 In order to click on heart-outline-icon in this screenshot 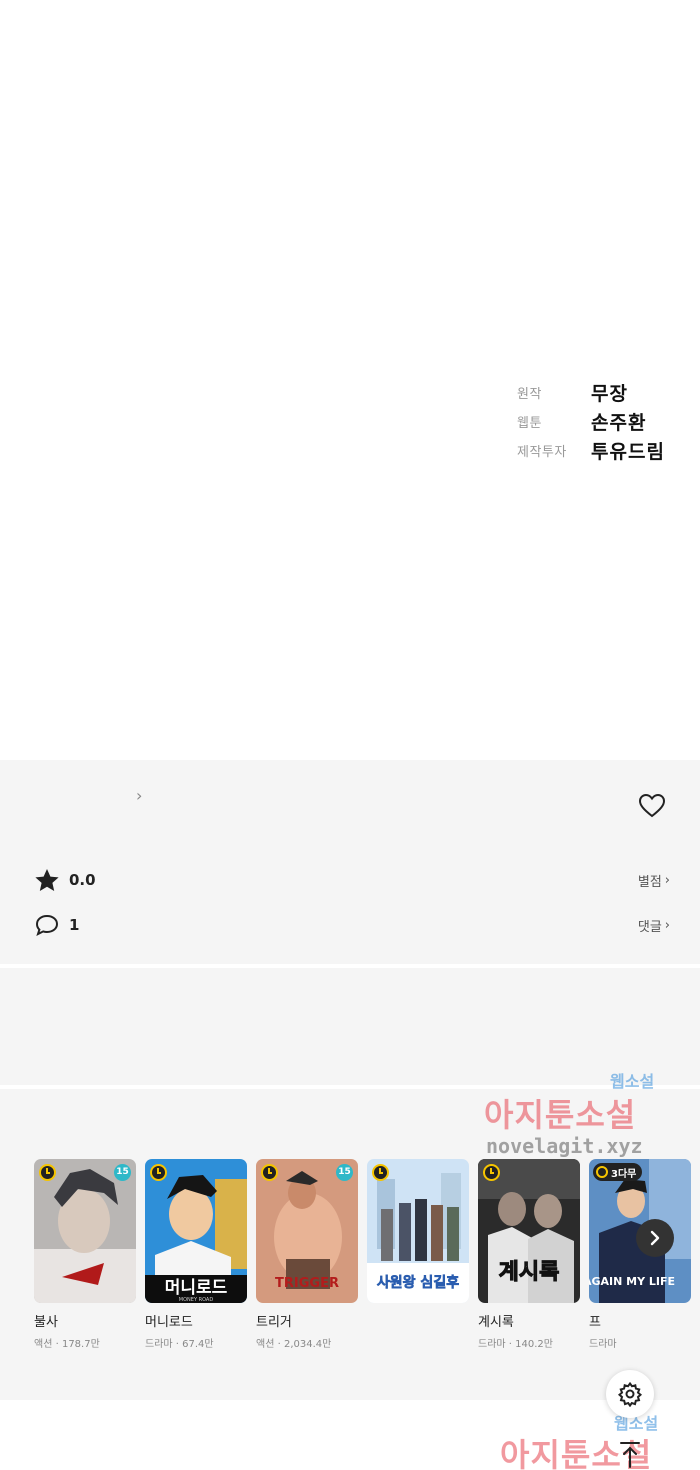, I will do `click(652, 808)`.